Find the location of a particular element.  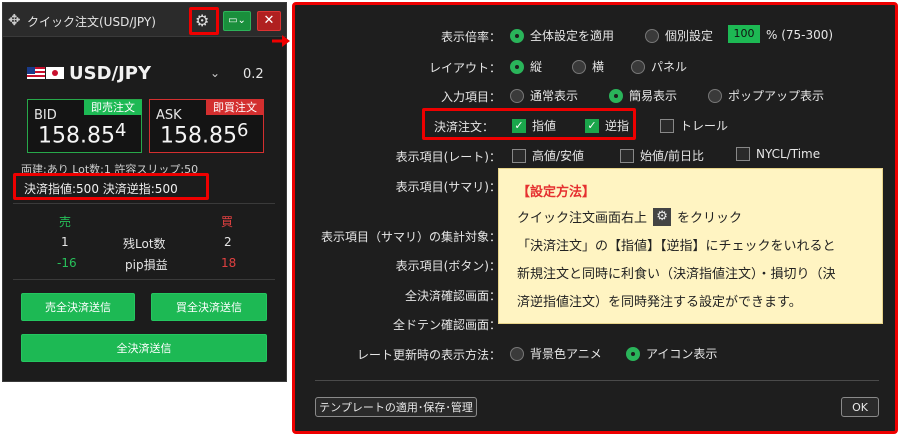

individual-text: 個別設定 is located at coordinates (689, 36).